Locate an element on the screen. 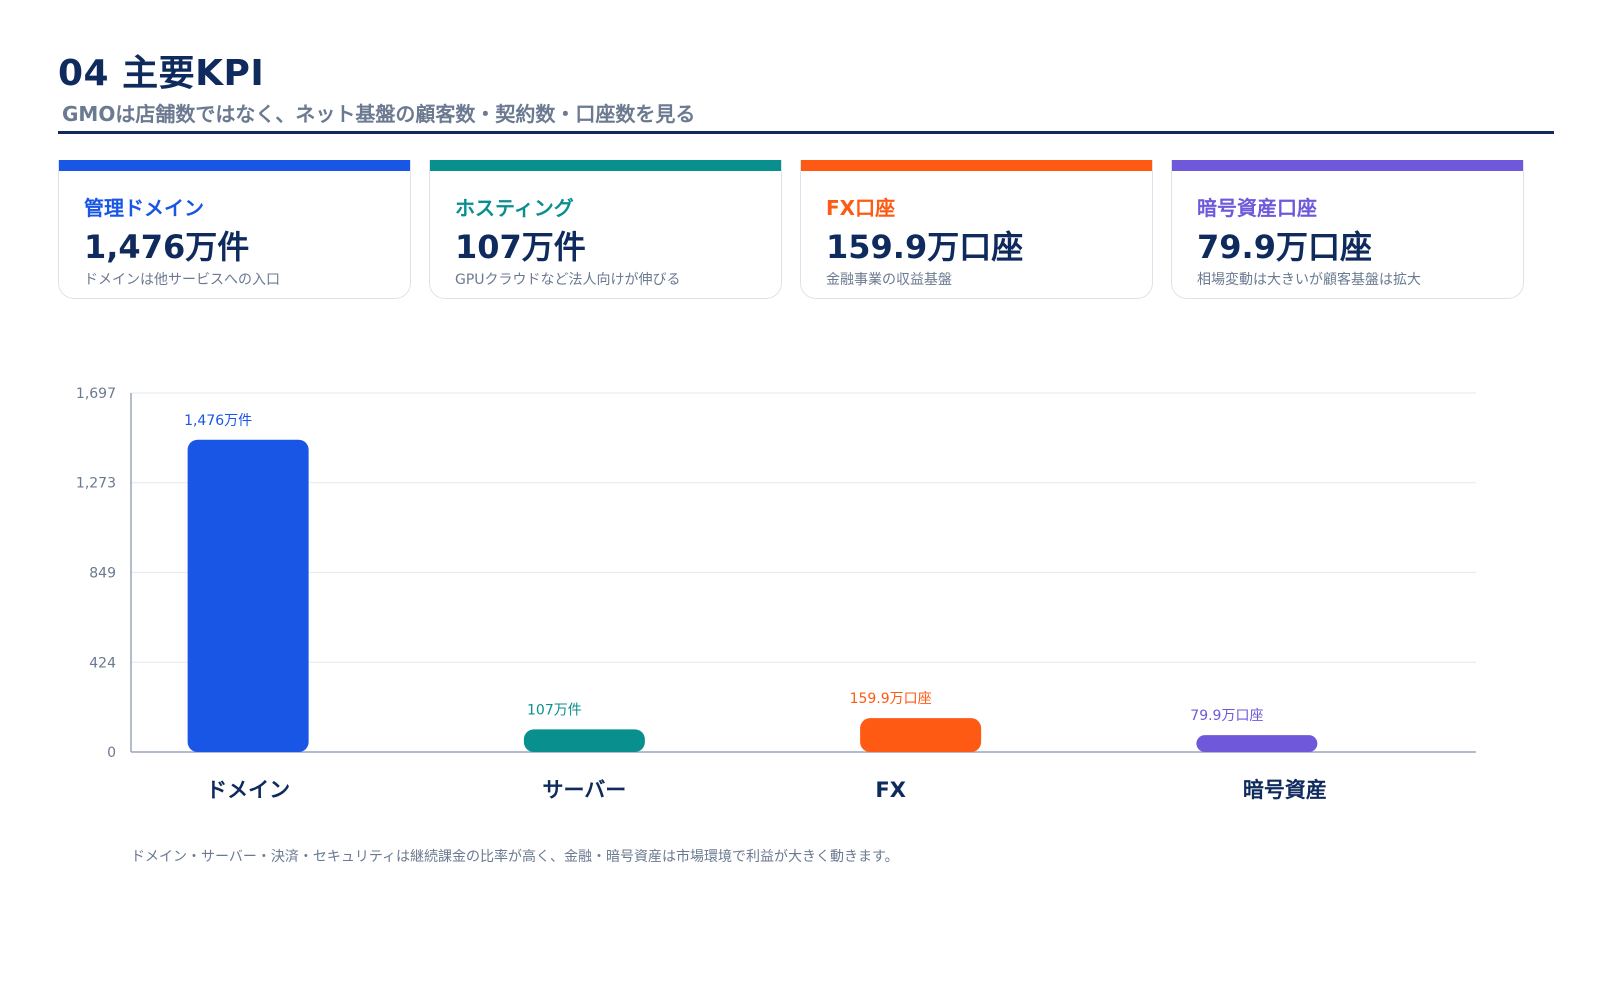  kpi-card-value: 159.9万口座 is located at coordinates (925, 247).